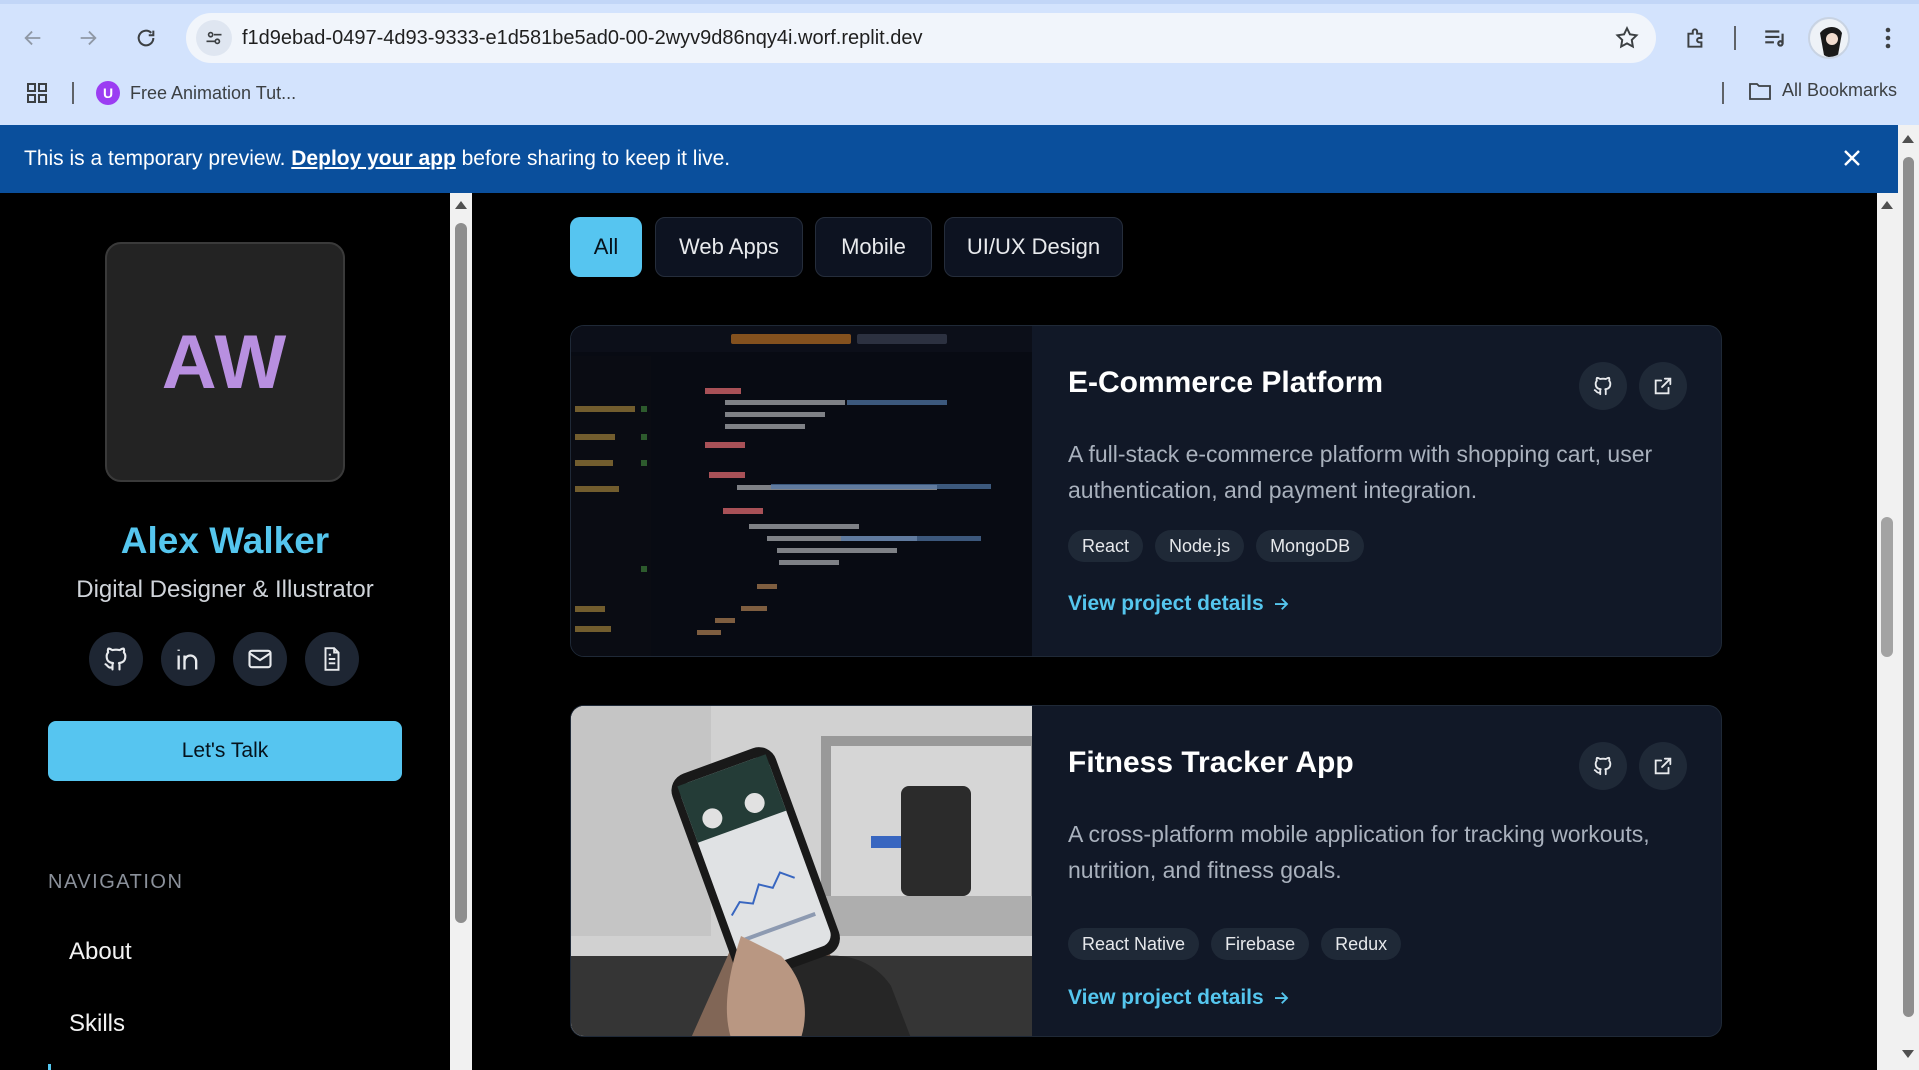  What do you see at coordinates (1226, 382) in the screenshot?
I see `project-title: E-Commerce Platform` at bounding box center [1226, 382].